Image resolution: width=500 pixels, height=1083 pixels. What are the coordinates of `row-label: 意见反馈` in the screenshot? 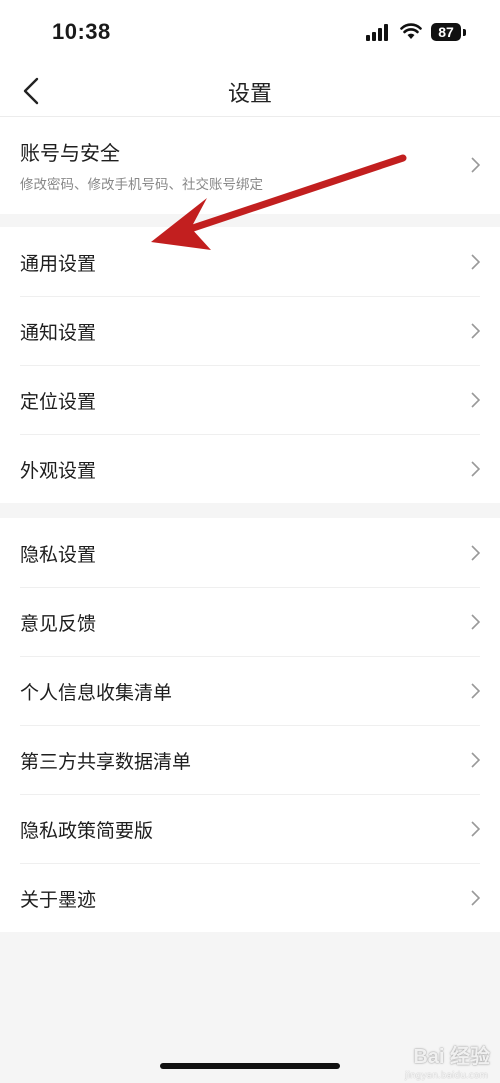 It's located at (58, 624).